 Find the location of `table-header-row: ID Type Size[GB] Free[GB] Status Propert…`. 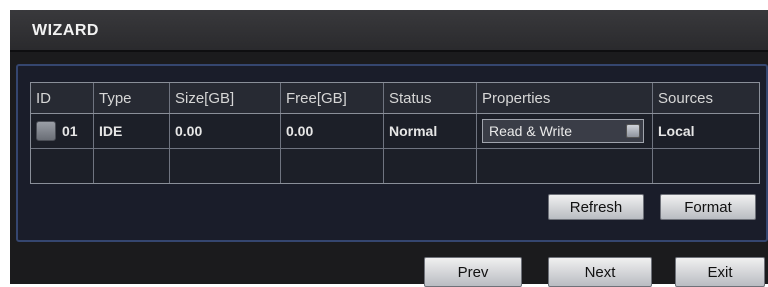

table-header-row: ID Type Size[GB] Free[GB] Status Propert… is located at coordinates (395, 98).